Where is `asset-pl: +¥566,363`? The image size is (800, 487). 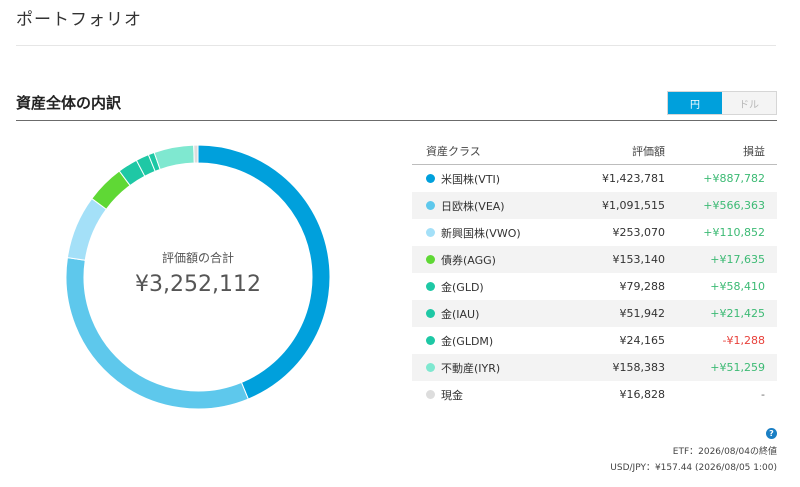 asset-pl: +¥566,363 is located at coordinates (734, 205).